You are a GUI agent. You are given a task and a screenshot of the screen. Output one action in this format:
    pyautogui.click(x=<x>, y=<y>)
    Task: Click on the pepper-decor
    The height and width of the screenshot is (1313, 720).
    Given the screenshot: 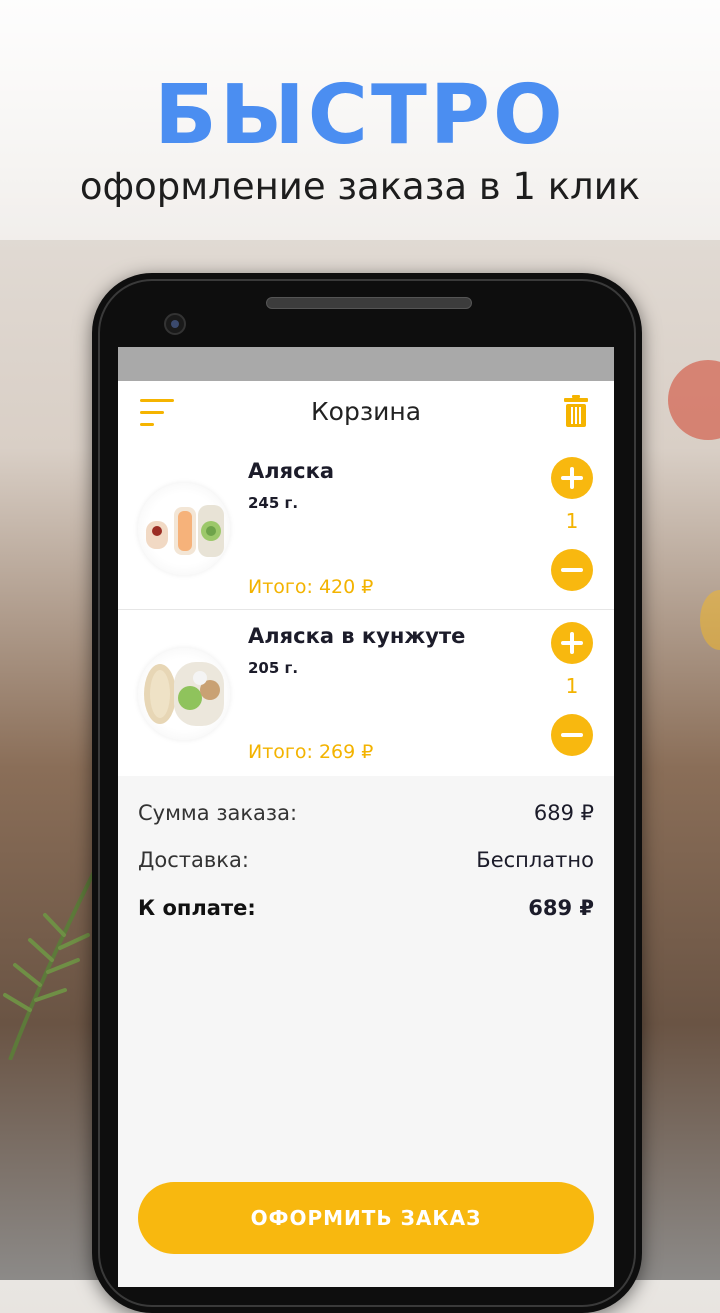 What is the action you would take?
    pyautogui.click(x=710, y=620)
    